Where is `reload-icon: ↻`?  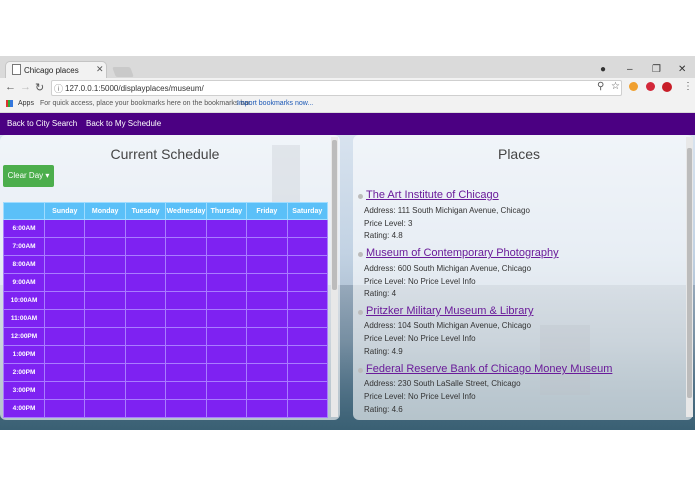
reload-icon: ↻ is located at coordinates (39, 87).